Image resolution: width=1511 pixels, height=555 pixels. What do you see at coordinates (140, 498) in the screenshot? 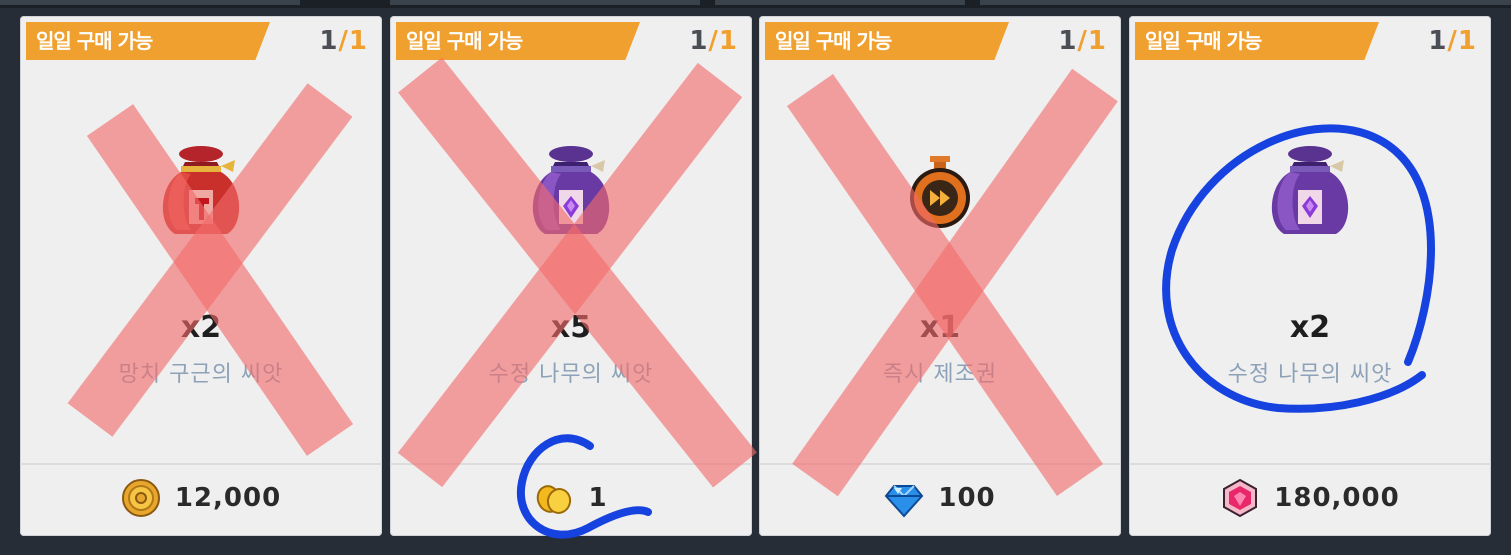
I see `gold-coin-icon` at bounding box center [140, 498].